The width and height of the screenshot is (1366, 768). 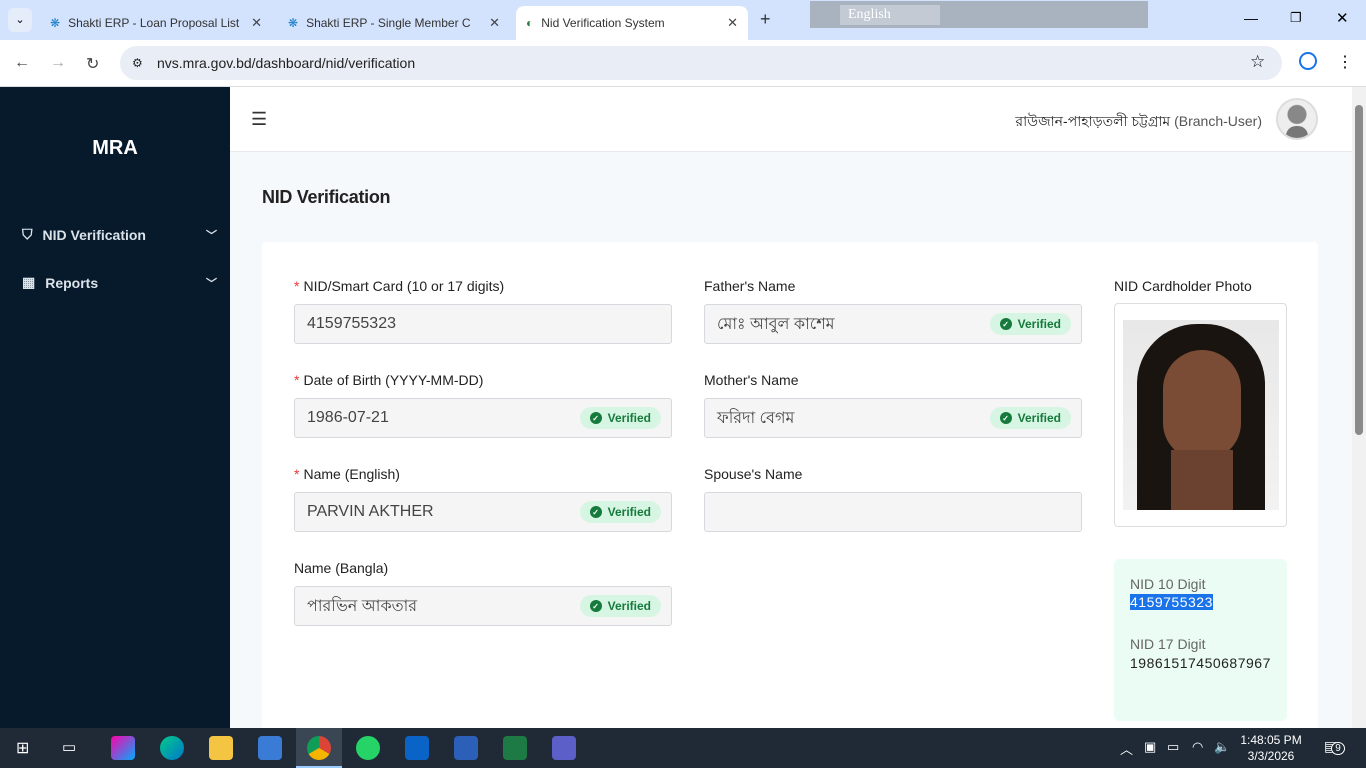 I want to click on outlook-icon, so click(x=417, y=748).